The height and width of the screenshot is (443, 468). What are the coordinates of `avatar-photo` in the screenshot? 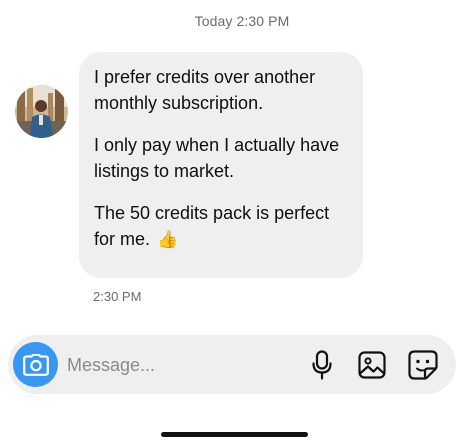 It's located at (41, 111).